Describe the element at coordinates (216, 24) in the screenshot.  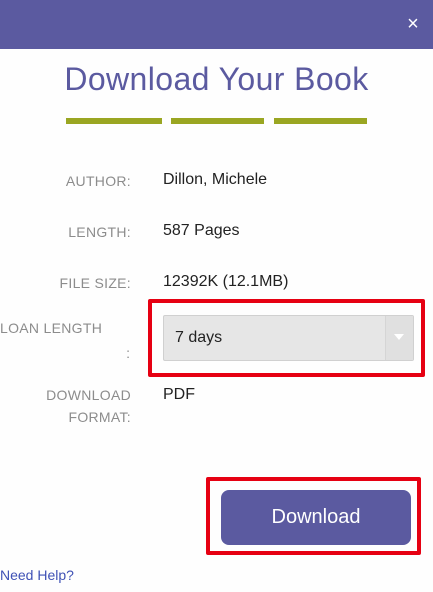
I see `dialog-header-bar: ×` at that location.